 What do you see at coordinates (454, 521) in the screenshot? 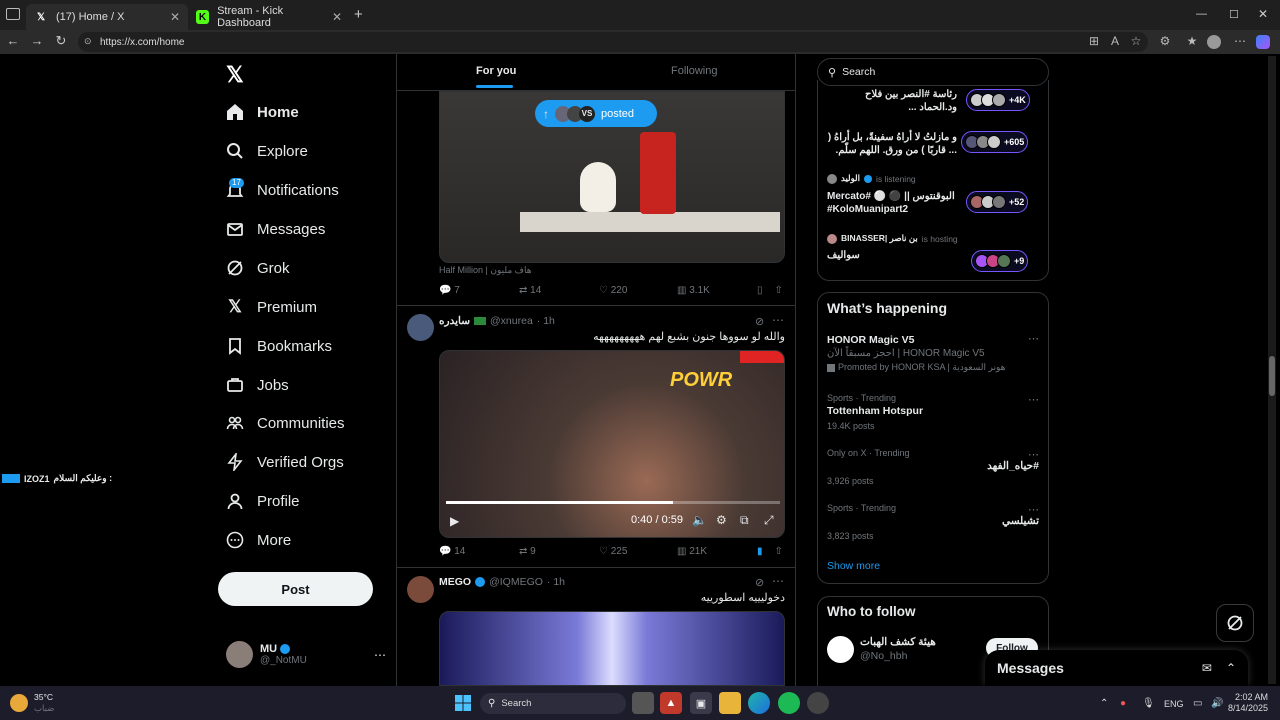
I see `play-icon: ▶` at bounding box center [454, 521].